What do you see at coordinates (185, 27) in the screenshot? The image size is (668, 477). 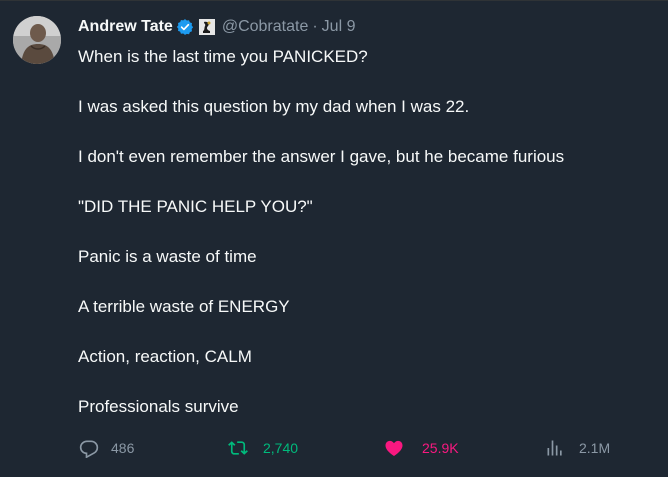 I see `verified-badge-icon` at bounding box center [185, 27].